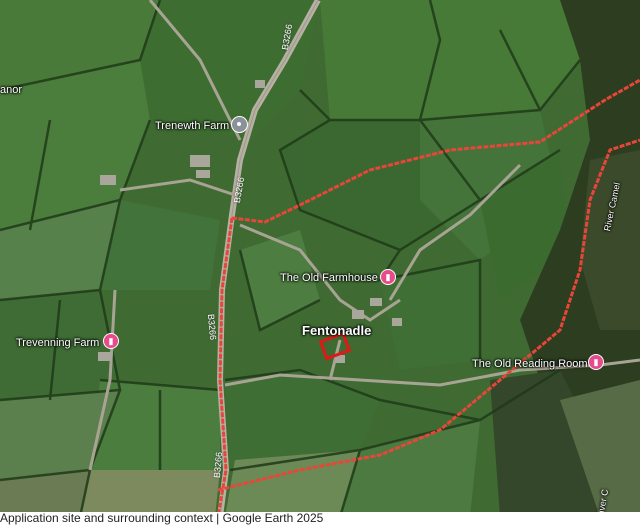 The height and width of the screenshot is (525, 640). What do you see at coordinates (239, 124) in the screenshot?
I see `place-pin-icon` at bounding box center [239, 124].